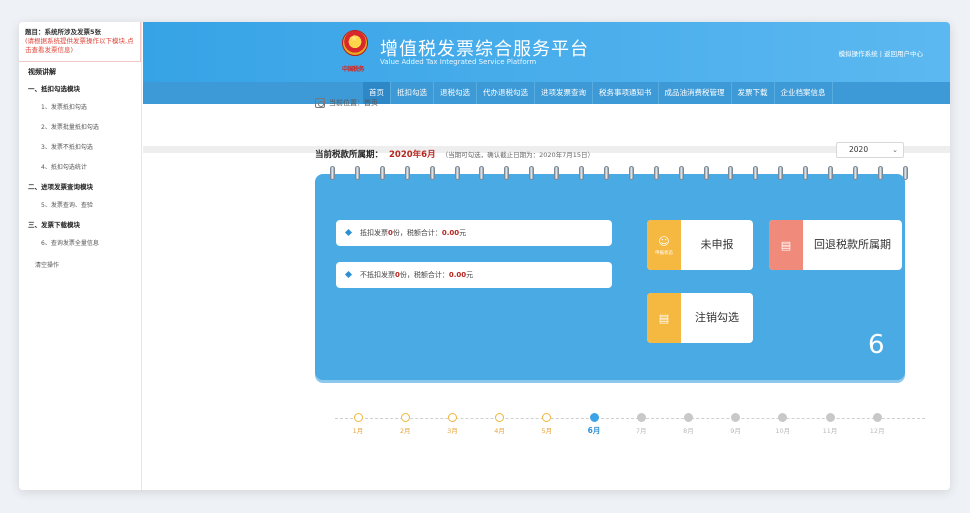  What do you see at coordinates (474, 233) in the screenshot?
I see `deduct-summary: 抵扣发票0份，税额合计：0.00元` at bounding box center [474, 233].